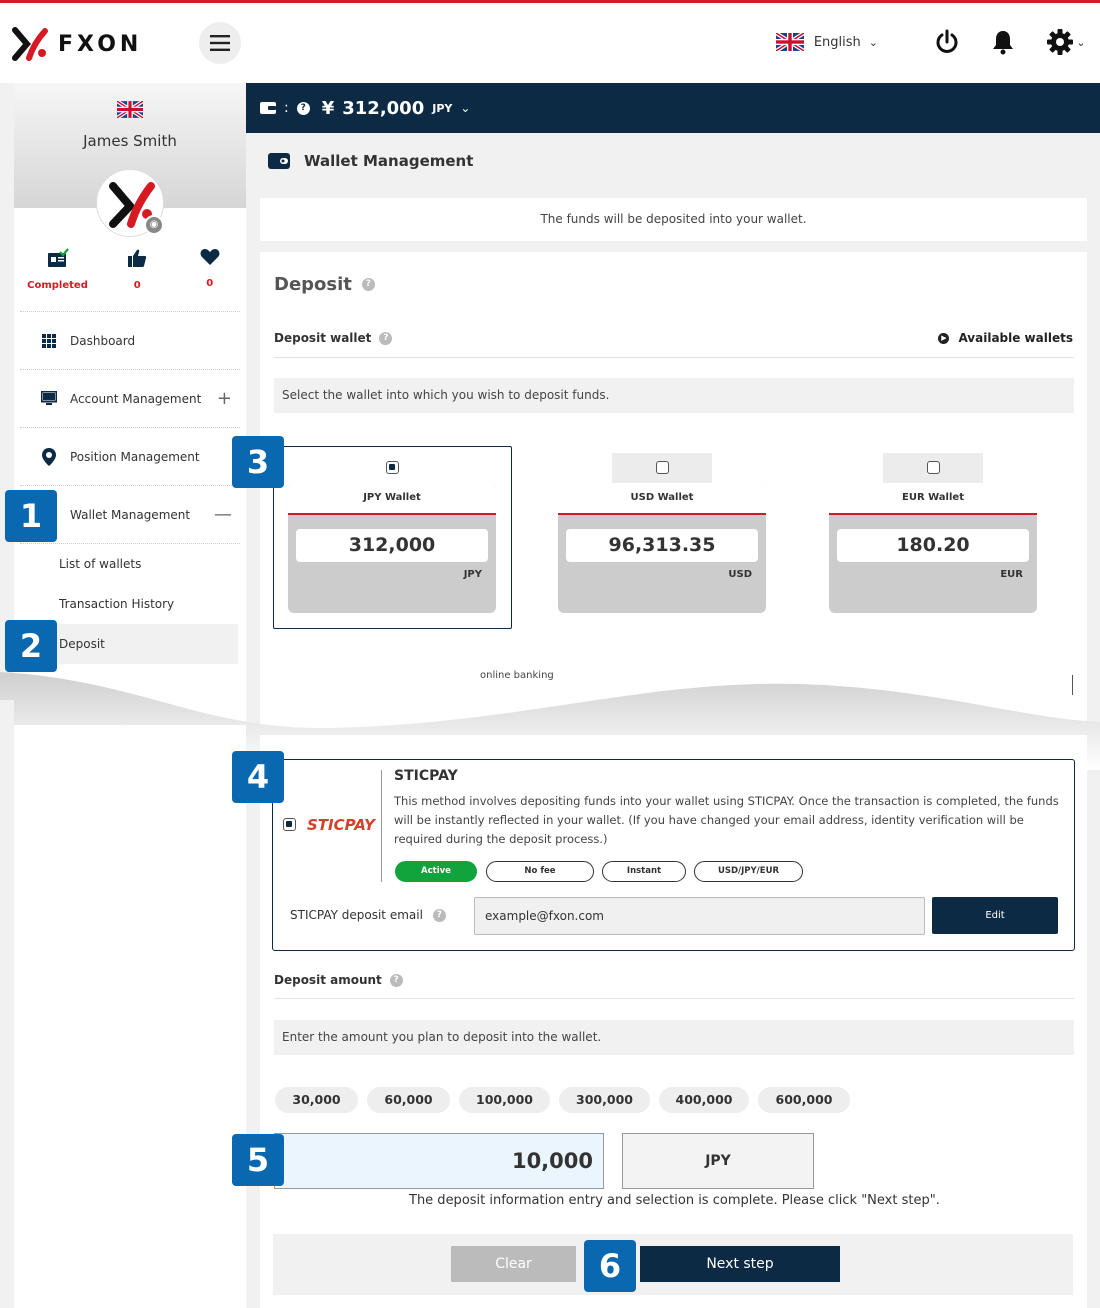  I want to click on available-wallets-link: ▶ Available wallets, so click(1005, 338).